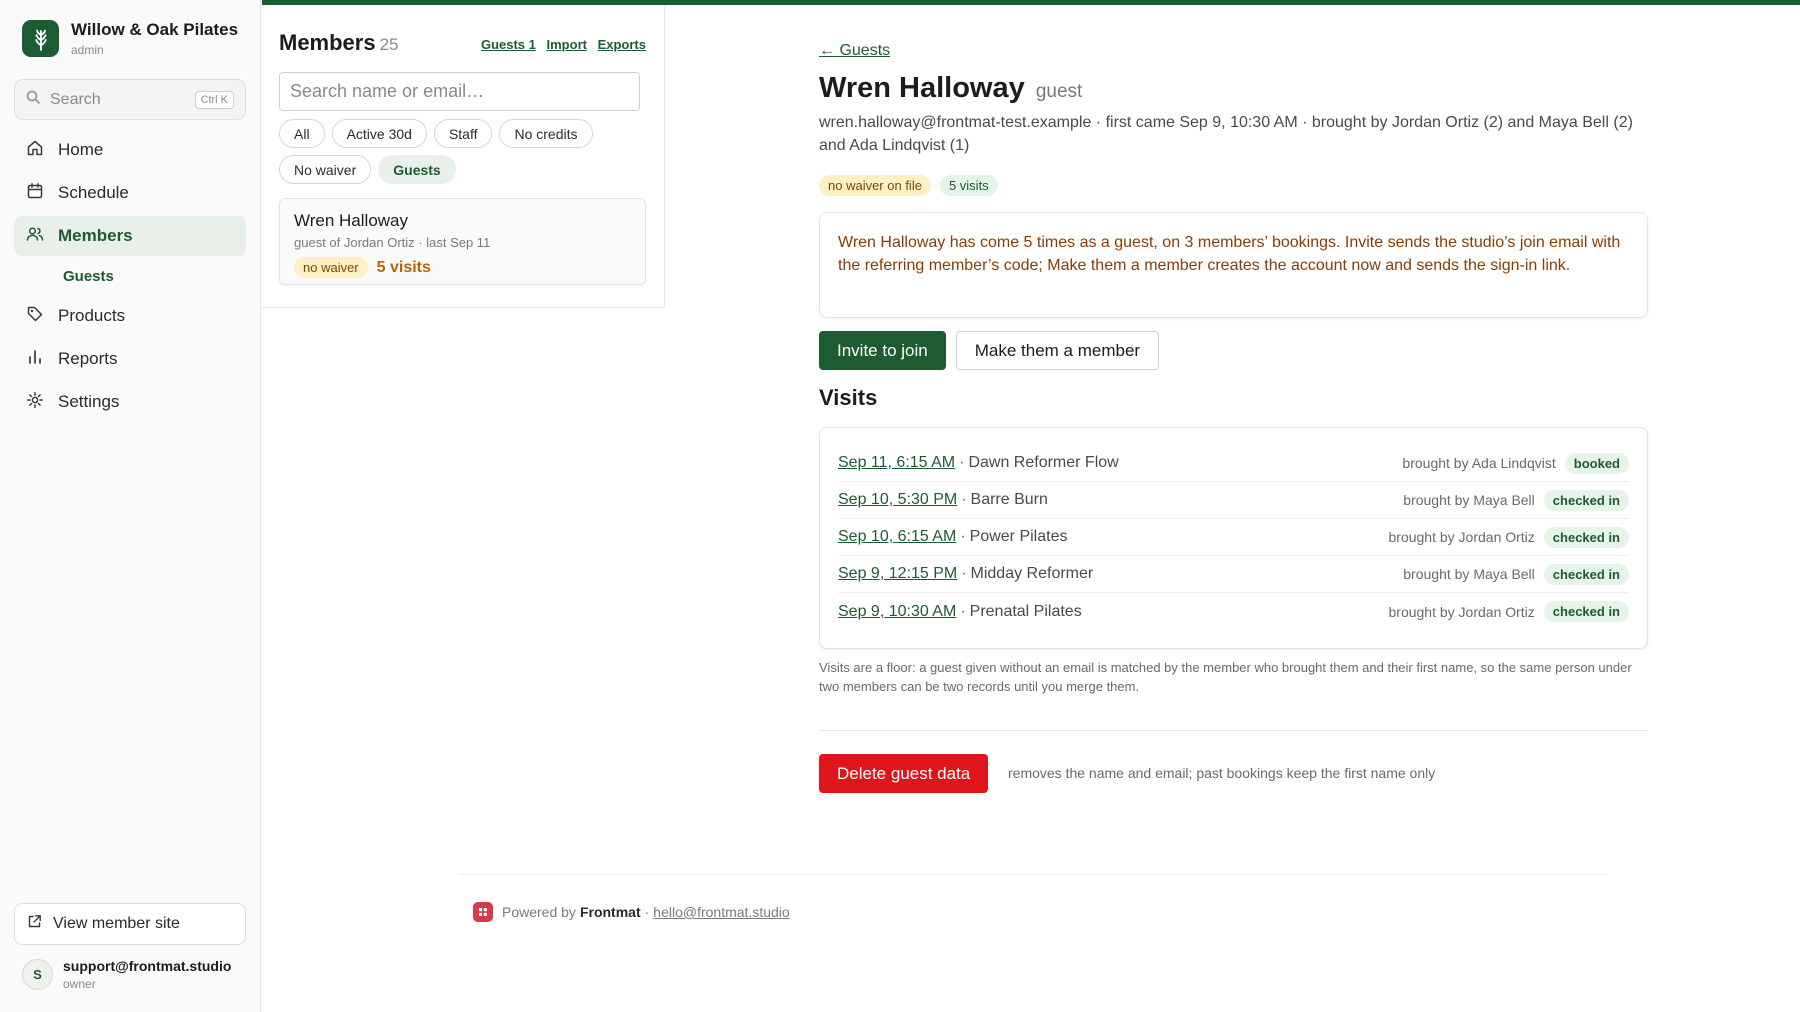  What do you see at coordinates (130, 150) in the screenshot?
I see `sidebar-item-home: Home` at bounding box center [130, 150].